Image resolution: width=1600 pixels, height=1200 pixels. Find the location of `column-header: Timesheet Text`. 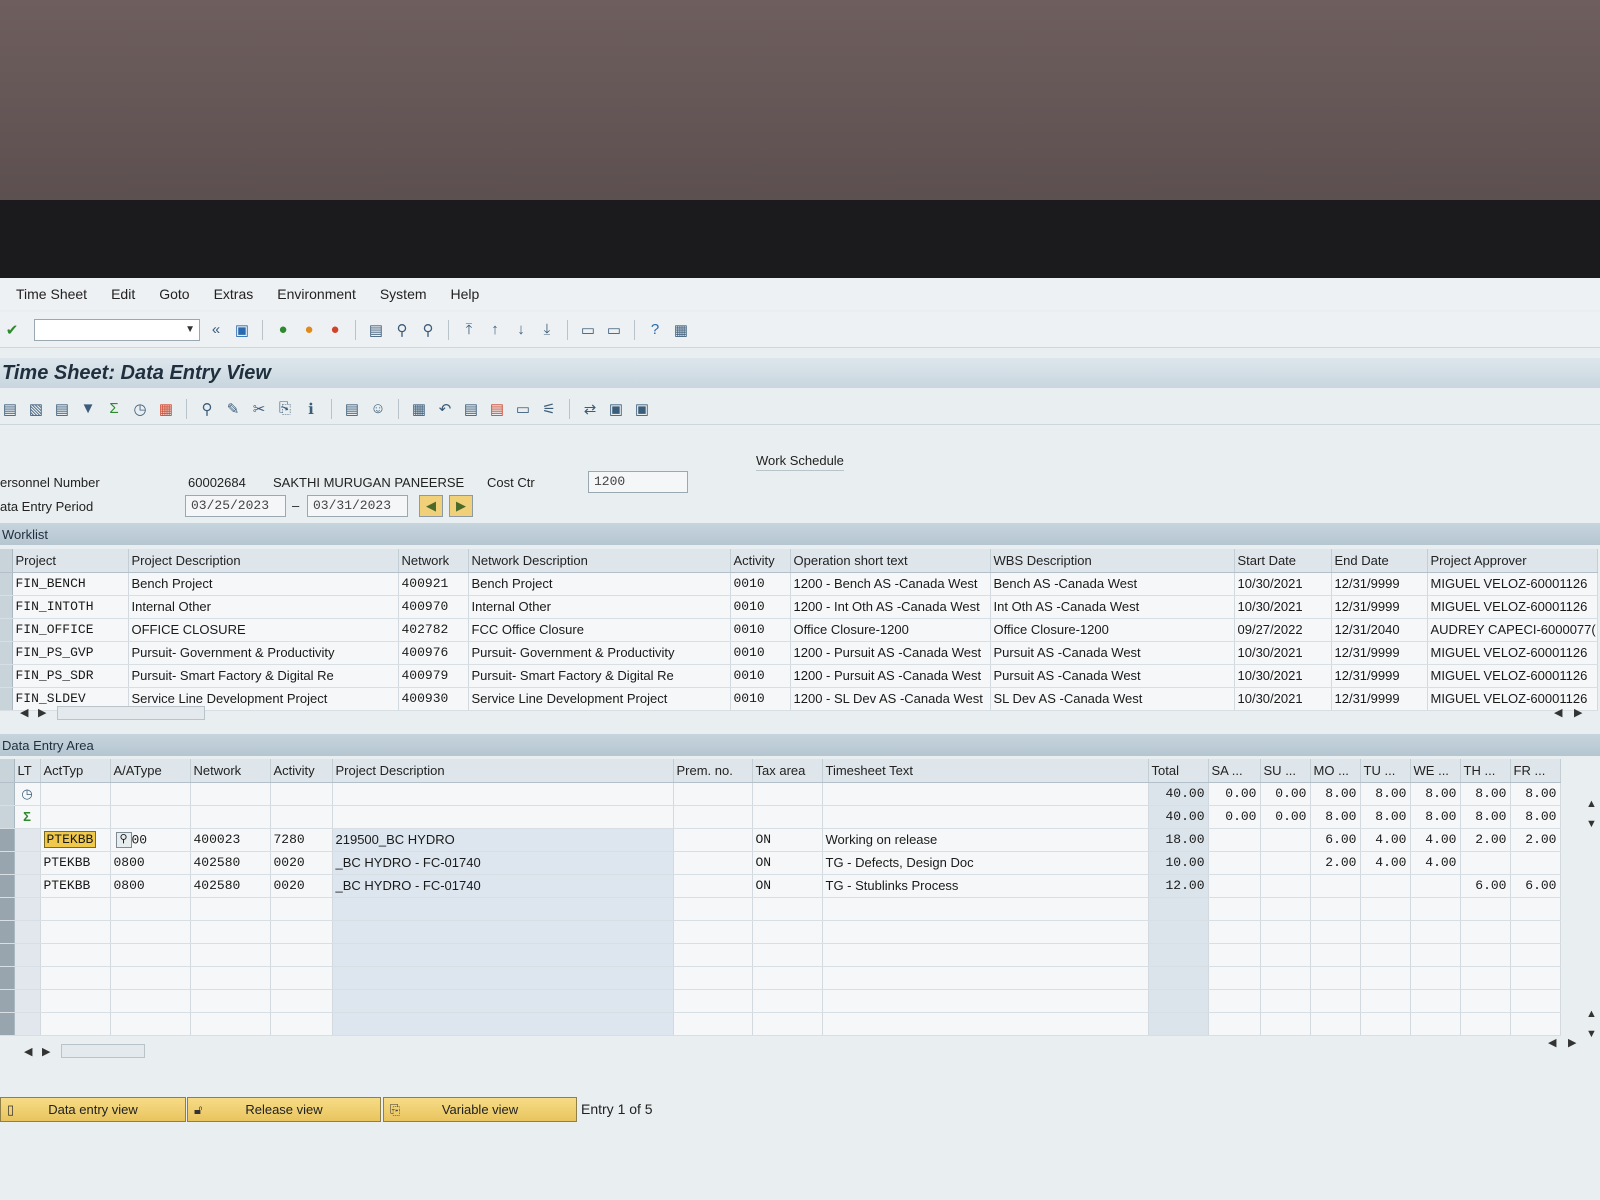

column-header: Timesheet Text is located at coordinates (985, 771).